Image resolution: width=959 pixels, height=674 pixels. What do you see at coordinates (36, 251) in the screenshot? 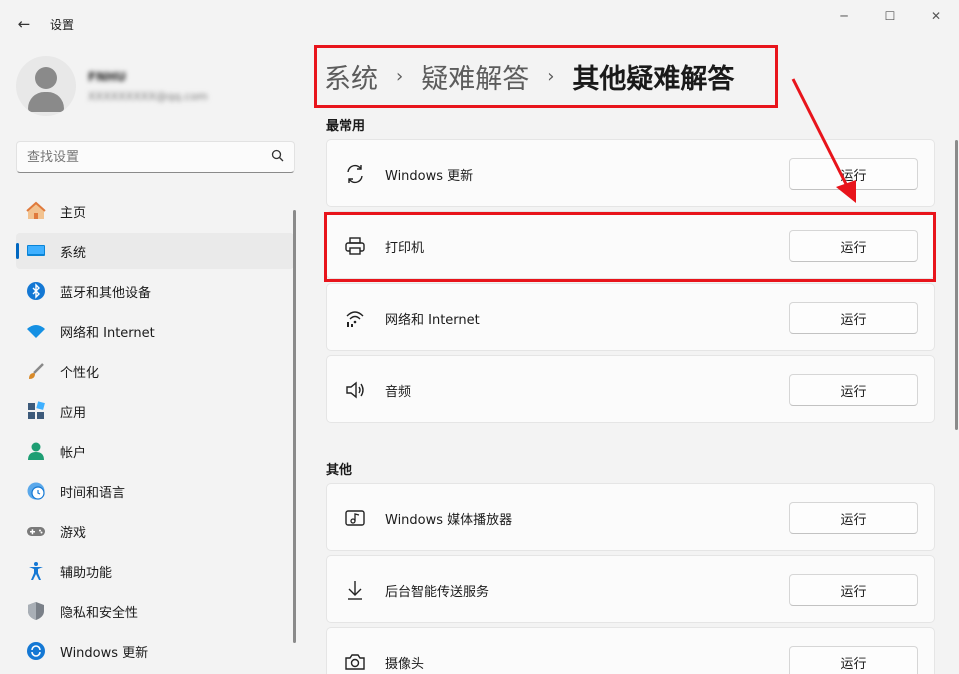
I see `display-icon` at bounding box center [36, 251].